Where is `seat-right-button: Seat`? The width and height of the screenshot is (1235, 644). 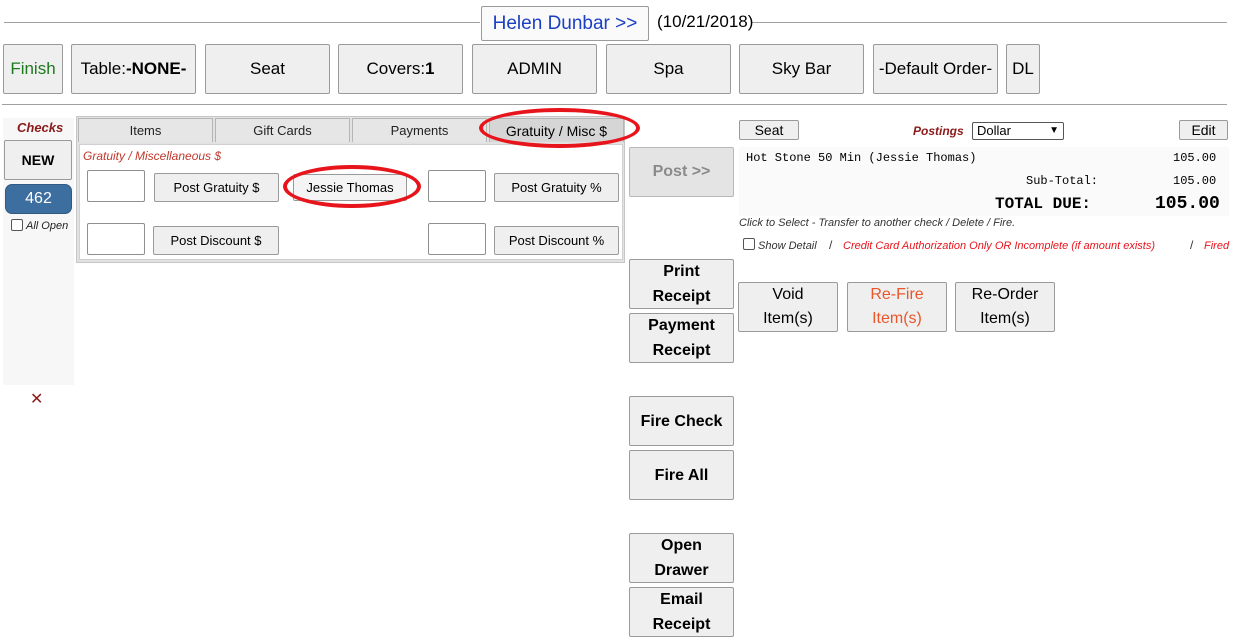 seat-right-button: Seat is located at coordinates (769, 130).